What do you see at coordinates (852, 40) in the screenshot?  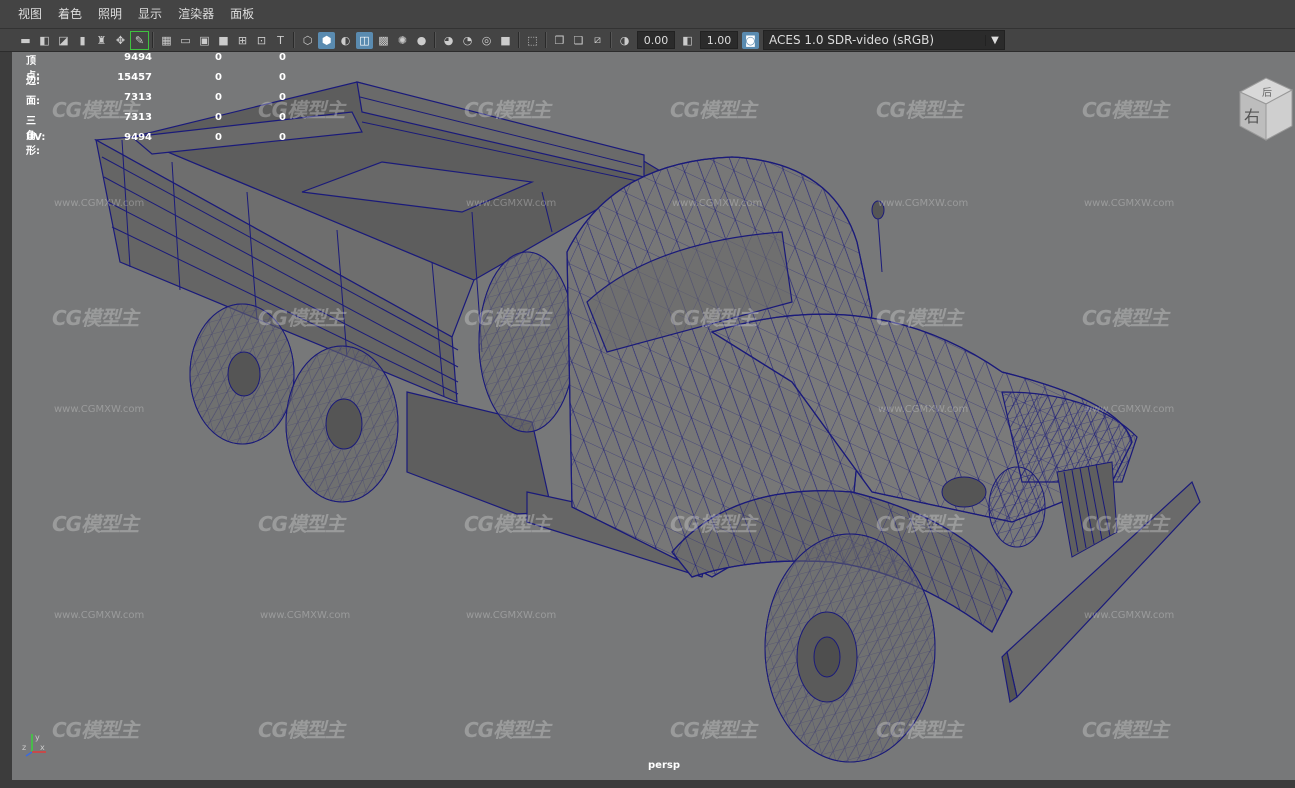 I see `color-space-value: ACES 1.0 SDR-video (sRGB)` at bounding box center [852, 40].